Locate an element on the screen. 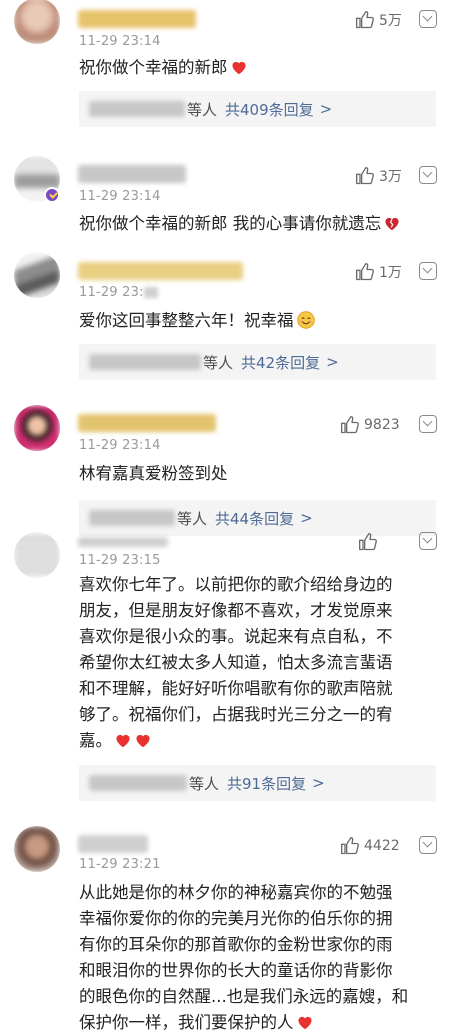 Image resolution: width=449 pixels, height=1035 pixels. time-obscured is located at coordinates (150, 292).